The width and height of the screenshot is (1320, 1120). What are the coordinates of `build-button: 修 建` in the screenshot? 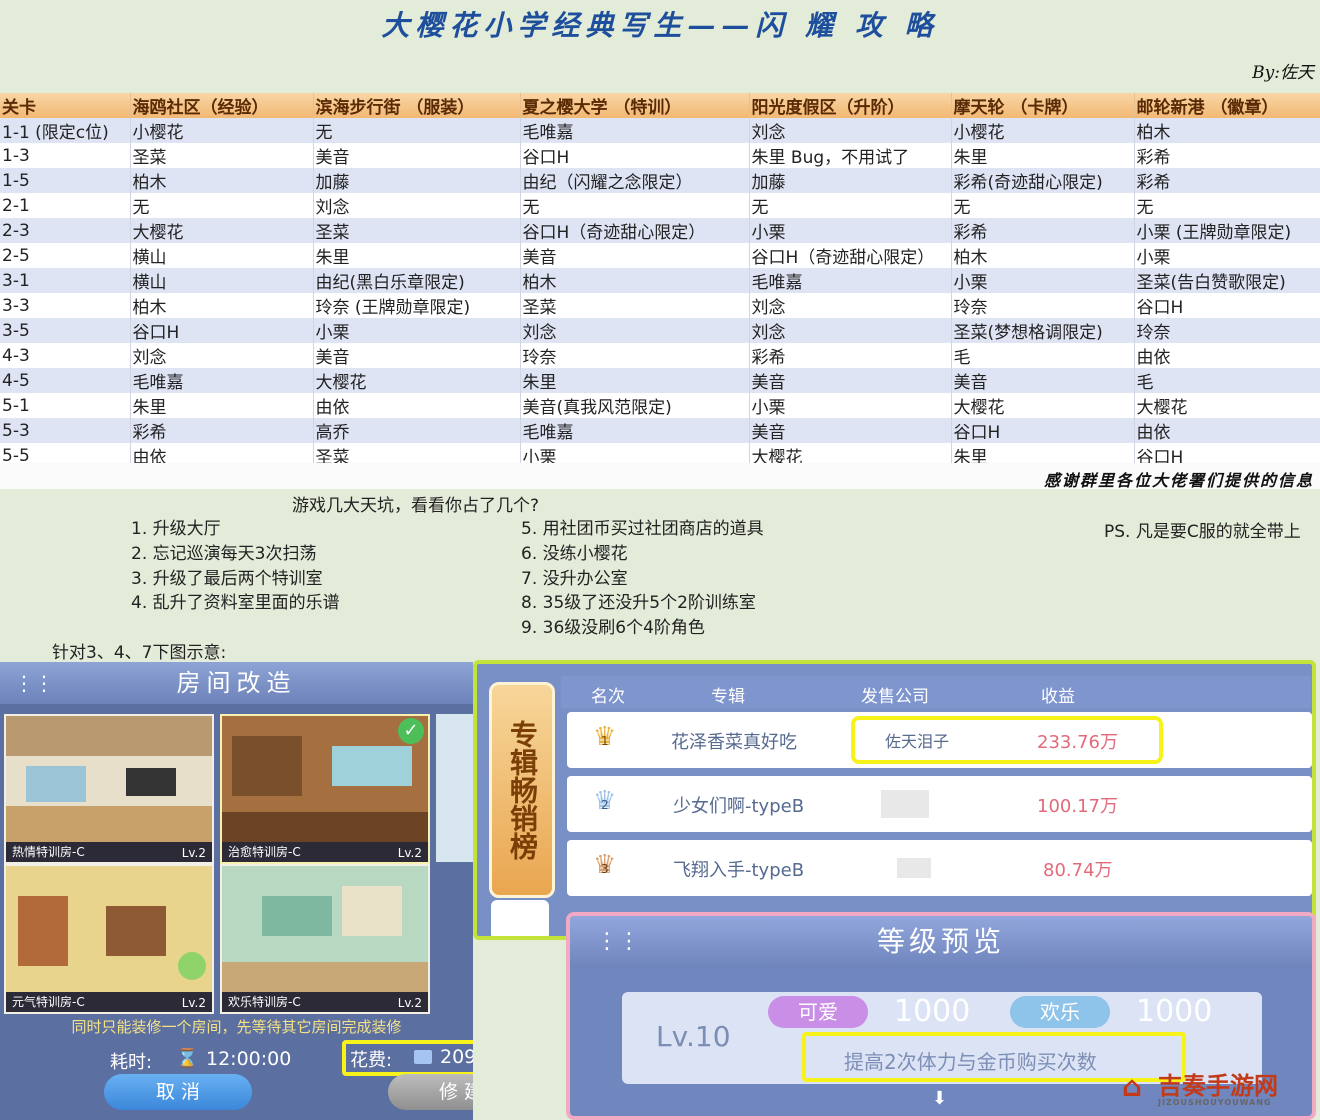 It's located at (430, 1092).